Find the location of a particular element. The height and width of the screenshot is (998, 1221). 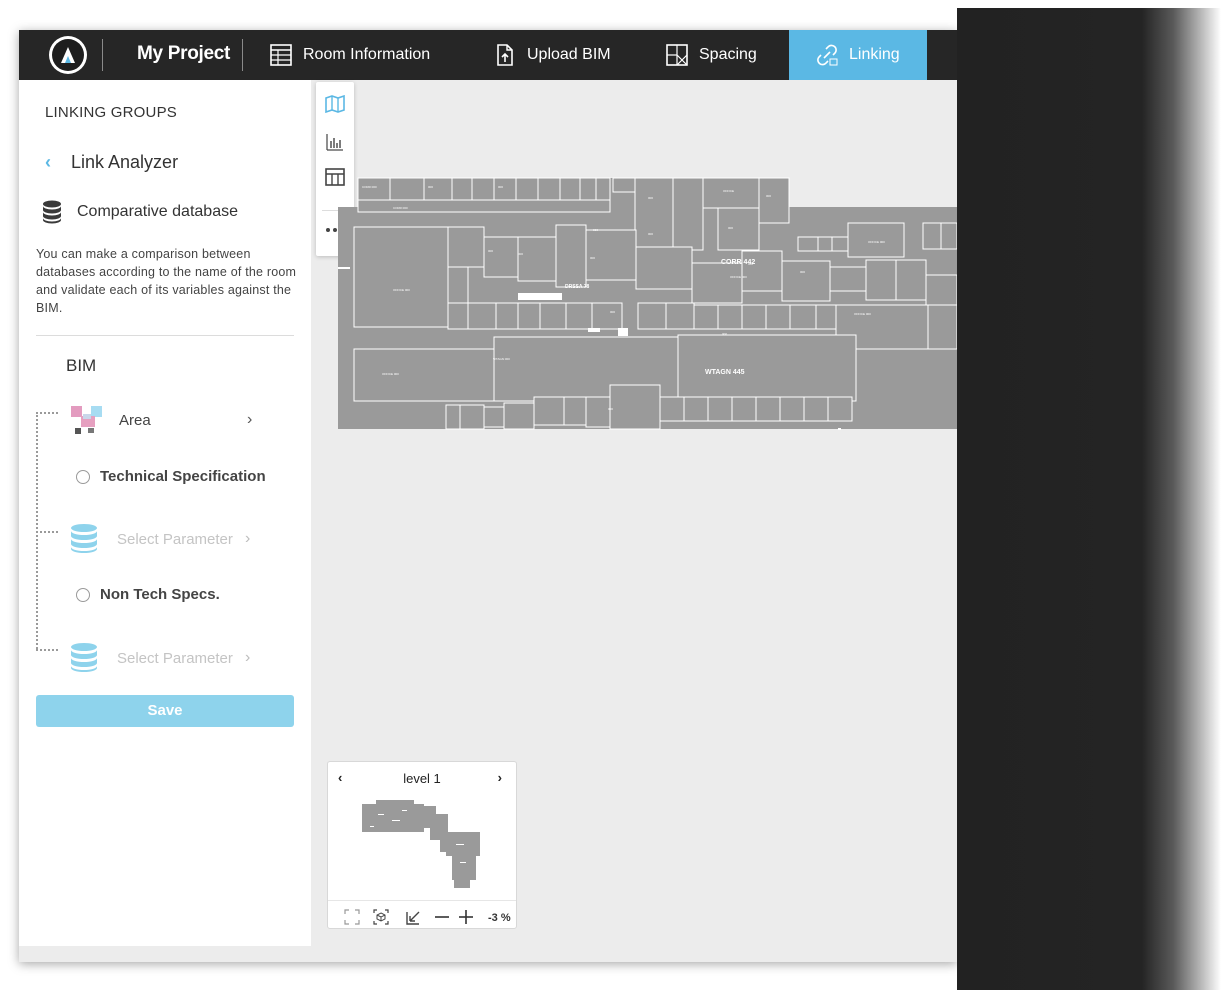

spacing-icon is located at coordinates (677, 55).